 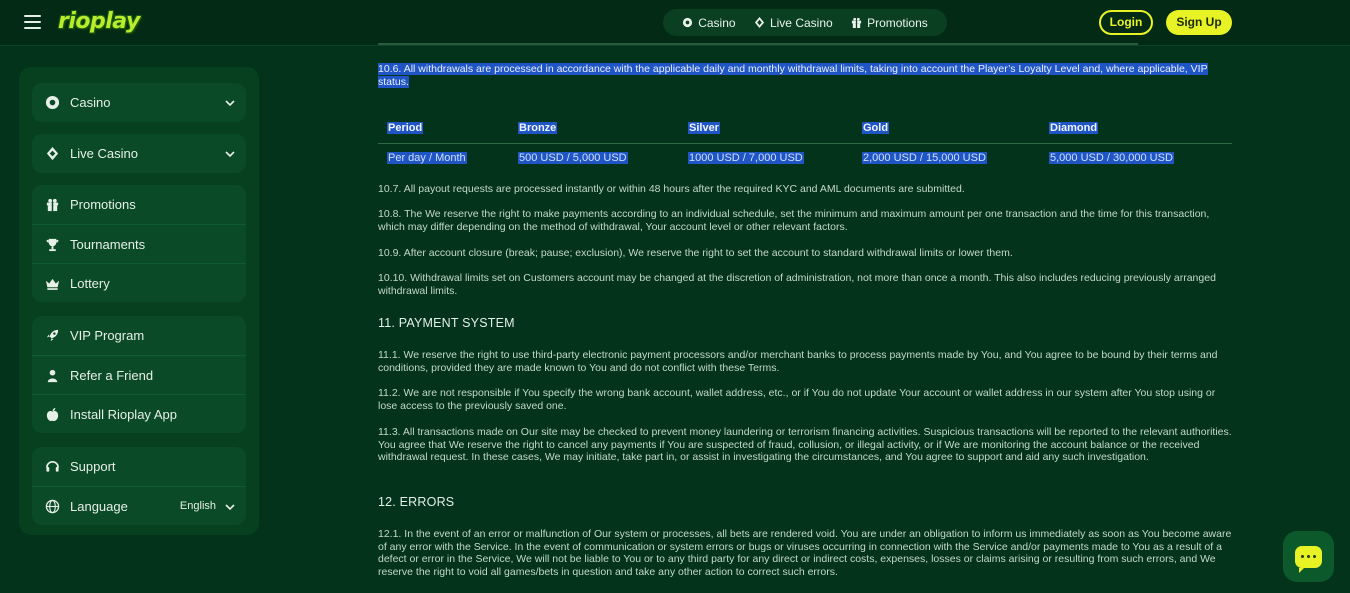 I want to click on sidebar-item-label: Promotions, so click(x=103, y=204).